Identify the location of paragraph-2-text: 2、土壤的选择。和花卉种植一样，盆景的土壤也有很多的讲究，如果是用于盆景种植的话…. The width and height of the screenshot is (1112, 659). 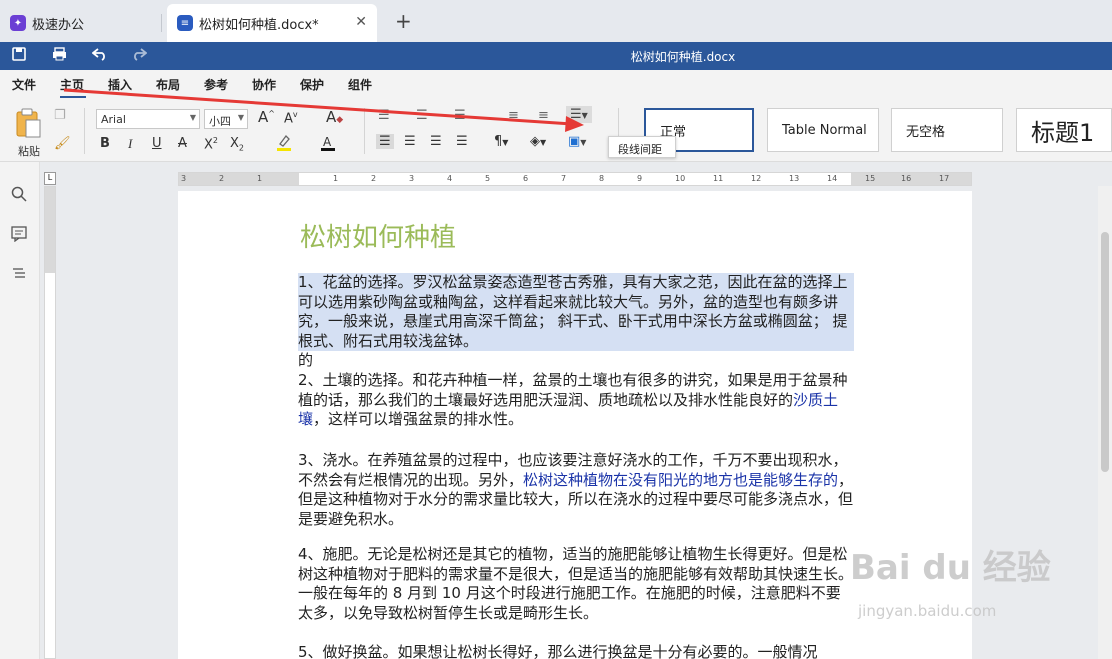
(573, 390).